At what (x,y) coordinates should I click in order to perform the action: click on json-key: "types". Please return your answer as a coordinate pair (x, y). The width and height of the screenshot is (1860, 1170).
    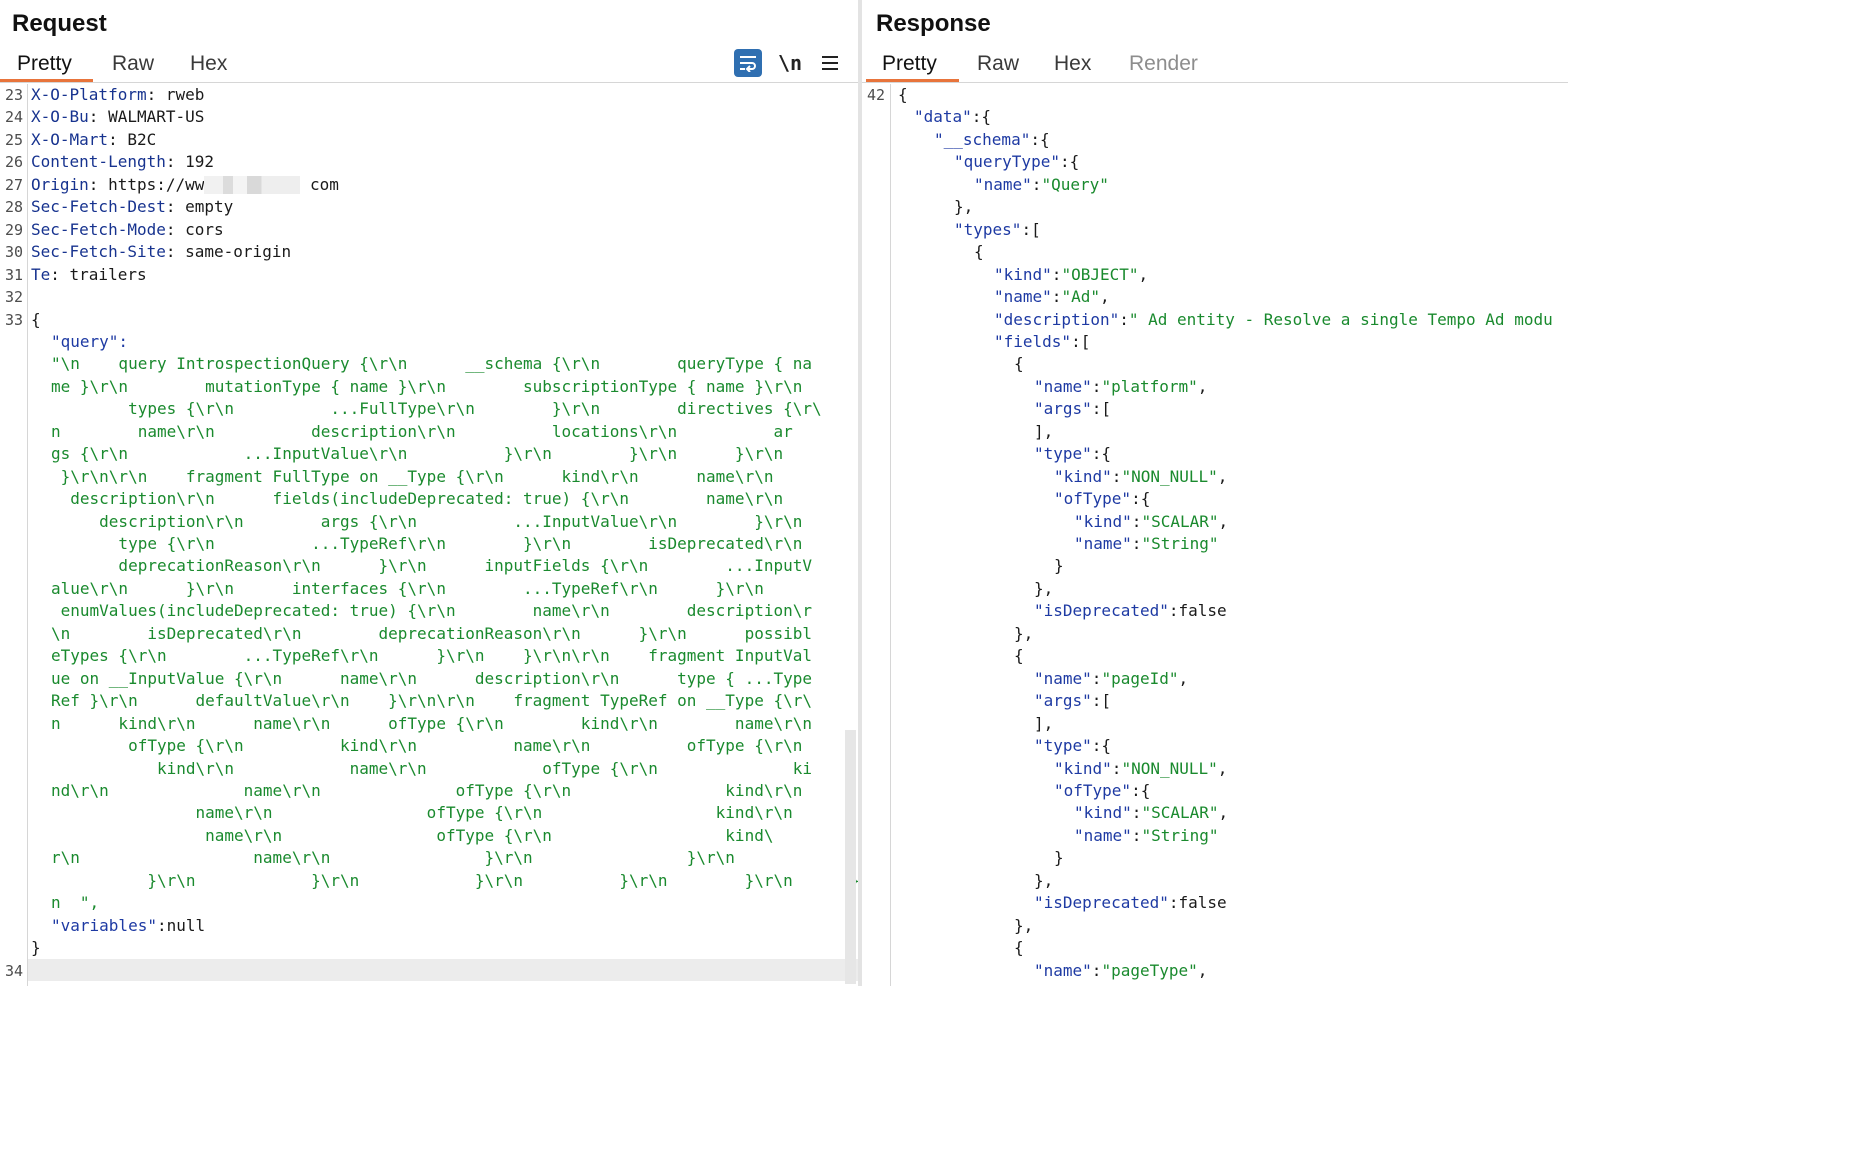
    Looking at the image, I should click on (988, 229).